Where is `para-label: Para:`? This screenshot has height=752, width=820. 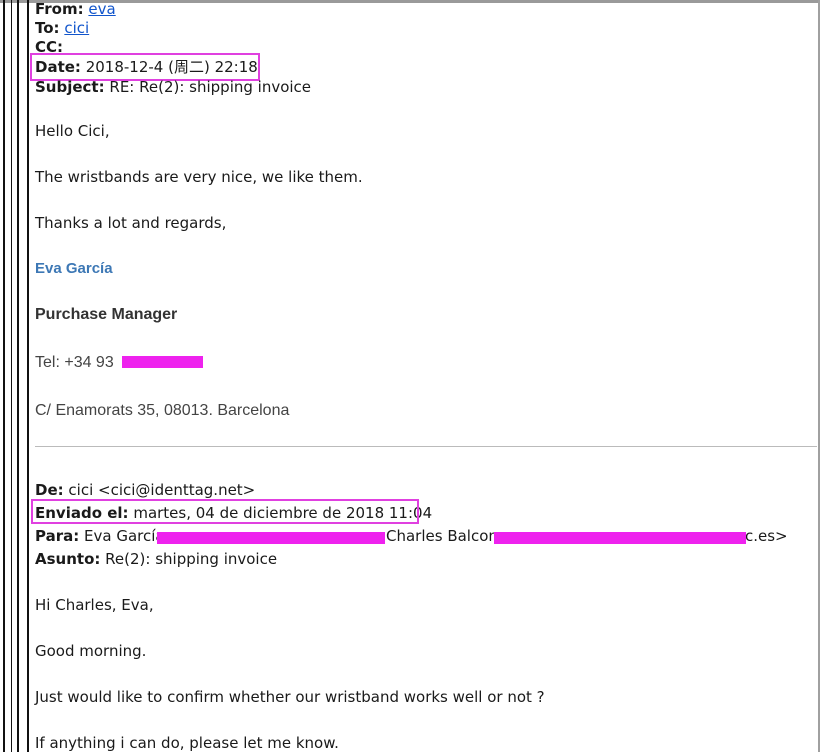
para-label: Para: is located at coordinates (57, 536).